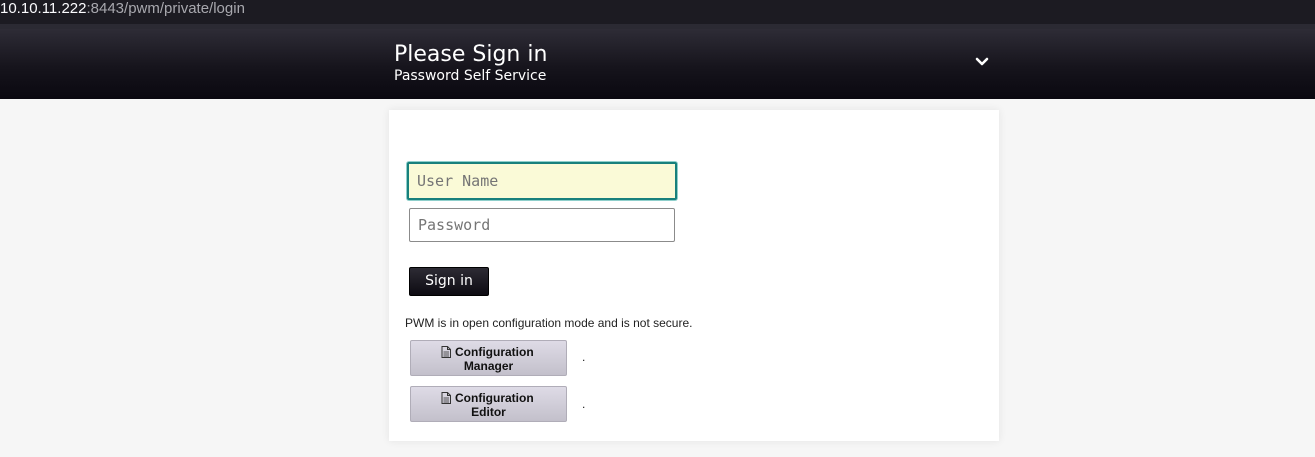  I want to click on username-input, so click(542, 181).